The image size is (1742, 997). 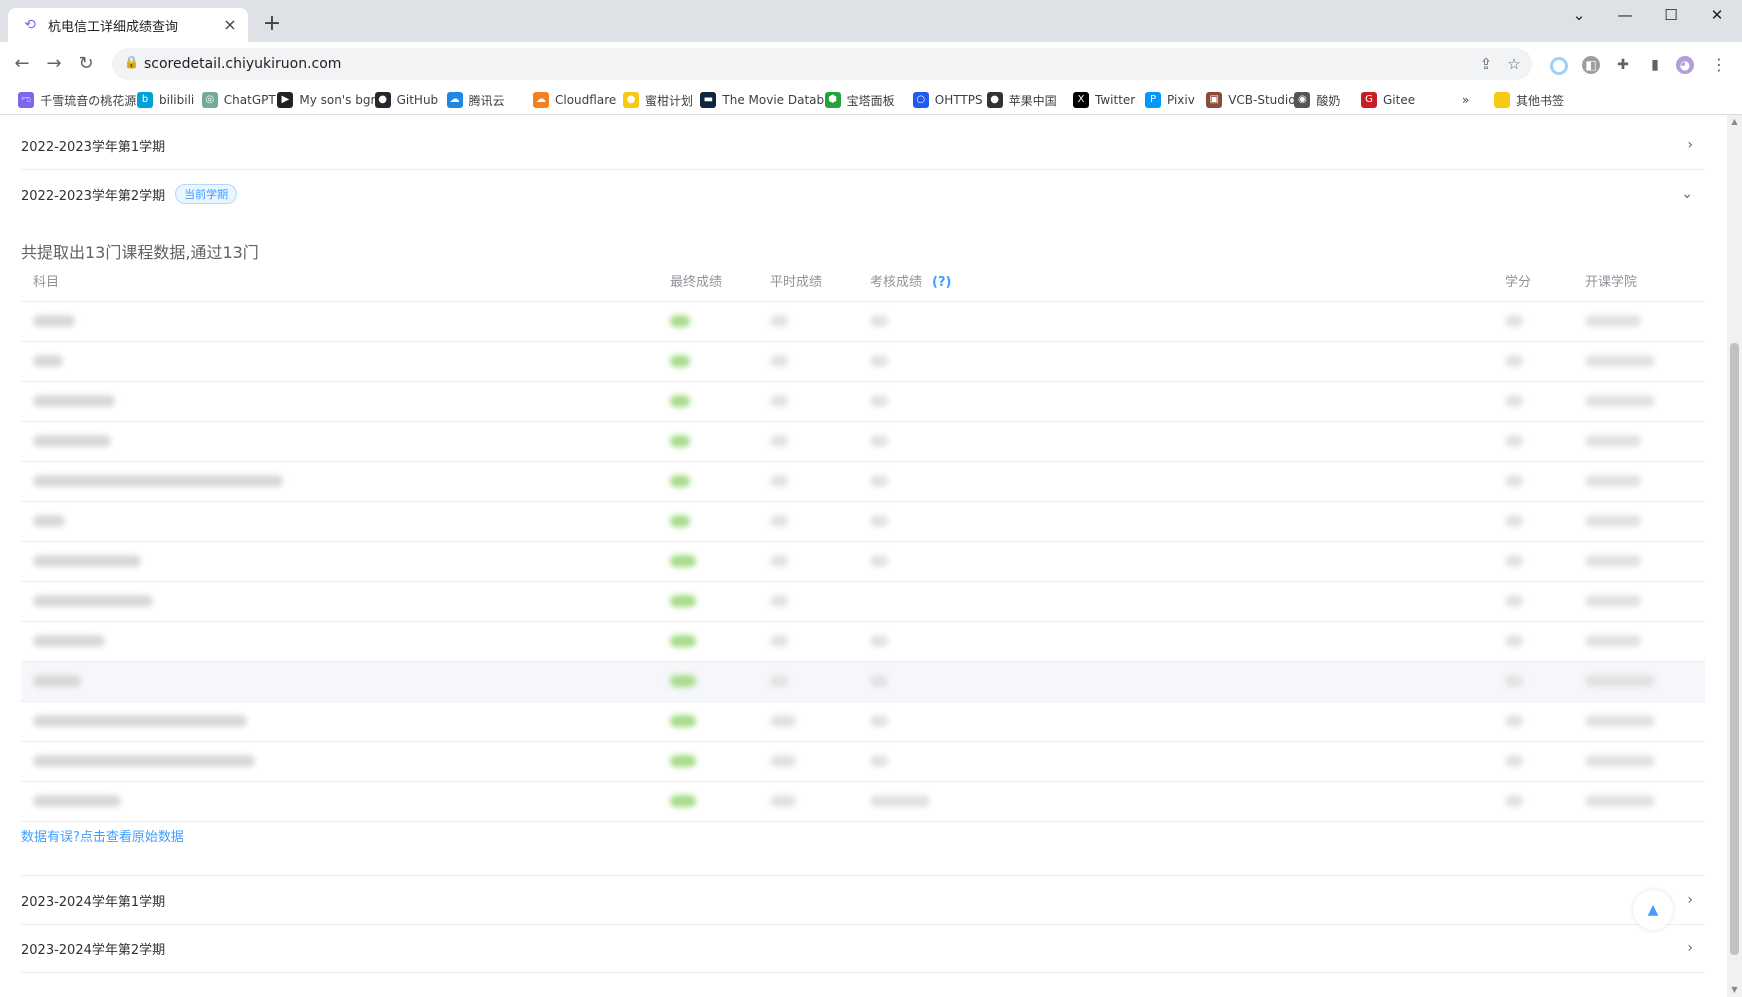 I want to click on extension-avatar-icon: ◧, so click(x=1591, y=65).